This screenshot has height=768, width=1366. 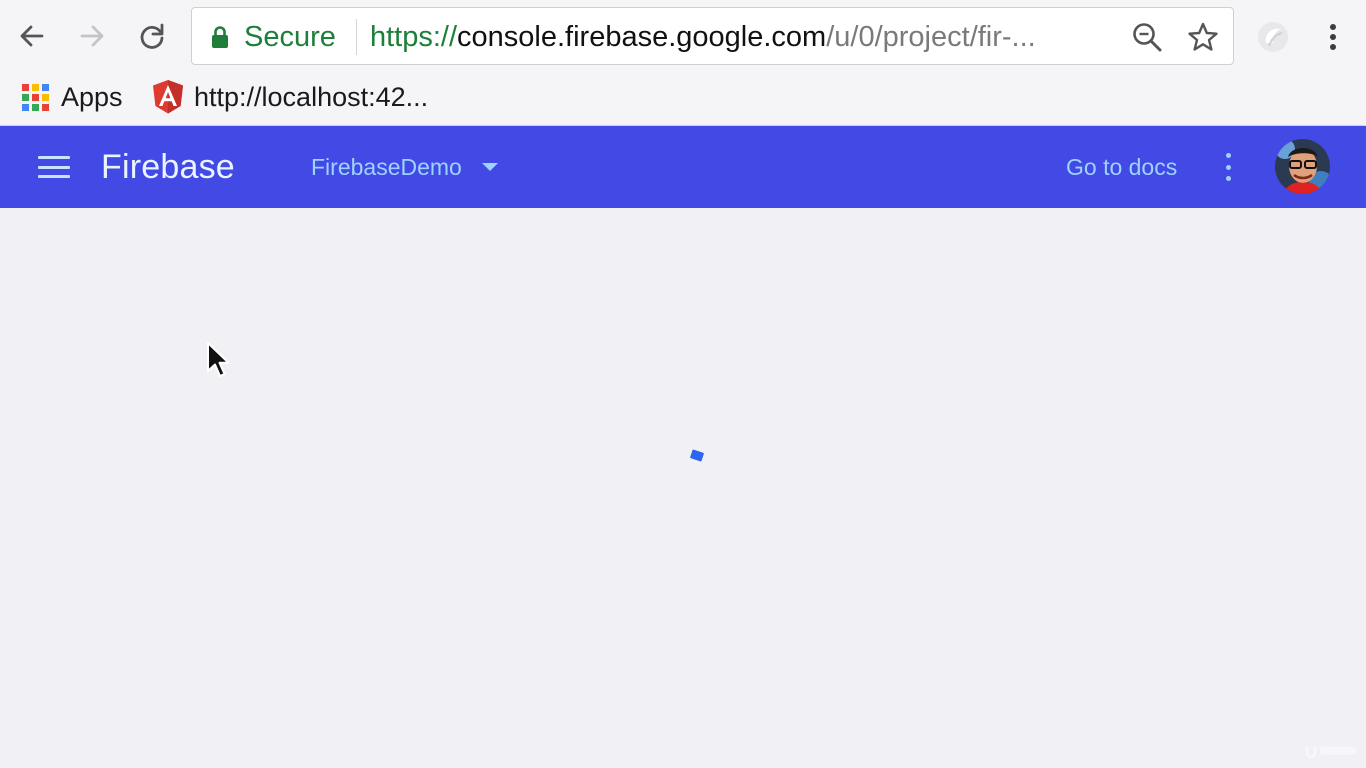 What do you see at coordinates (683, 167) in the screenshot?
I see `firebase-header: Firebase FirebaseDemo Go to docs` at bounding box center [683, 167].